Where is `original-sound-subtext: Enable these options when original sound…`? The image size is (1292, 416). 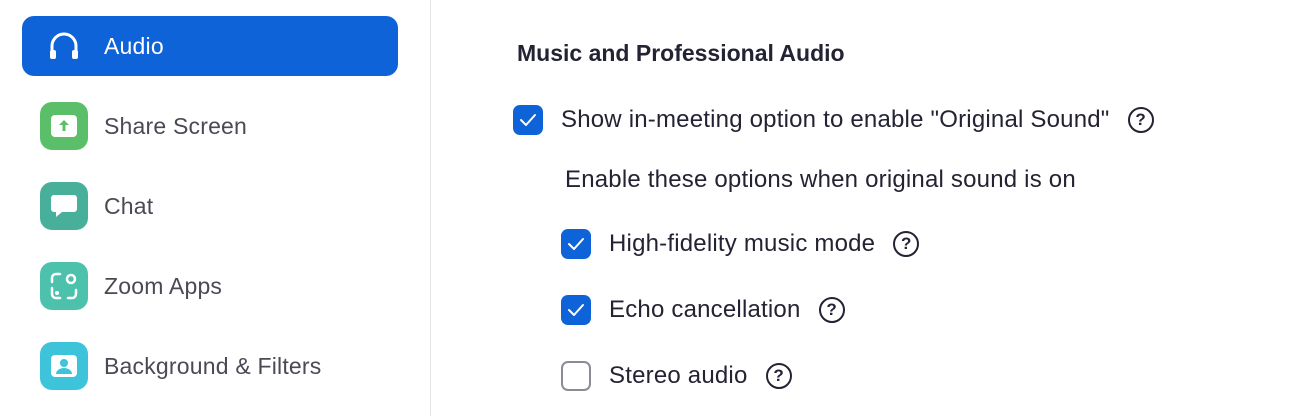 original-sound-subtext: Enable these options when original sound… is located at coordinates (820, 179).